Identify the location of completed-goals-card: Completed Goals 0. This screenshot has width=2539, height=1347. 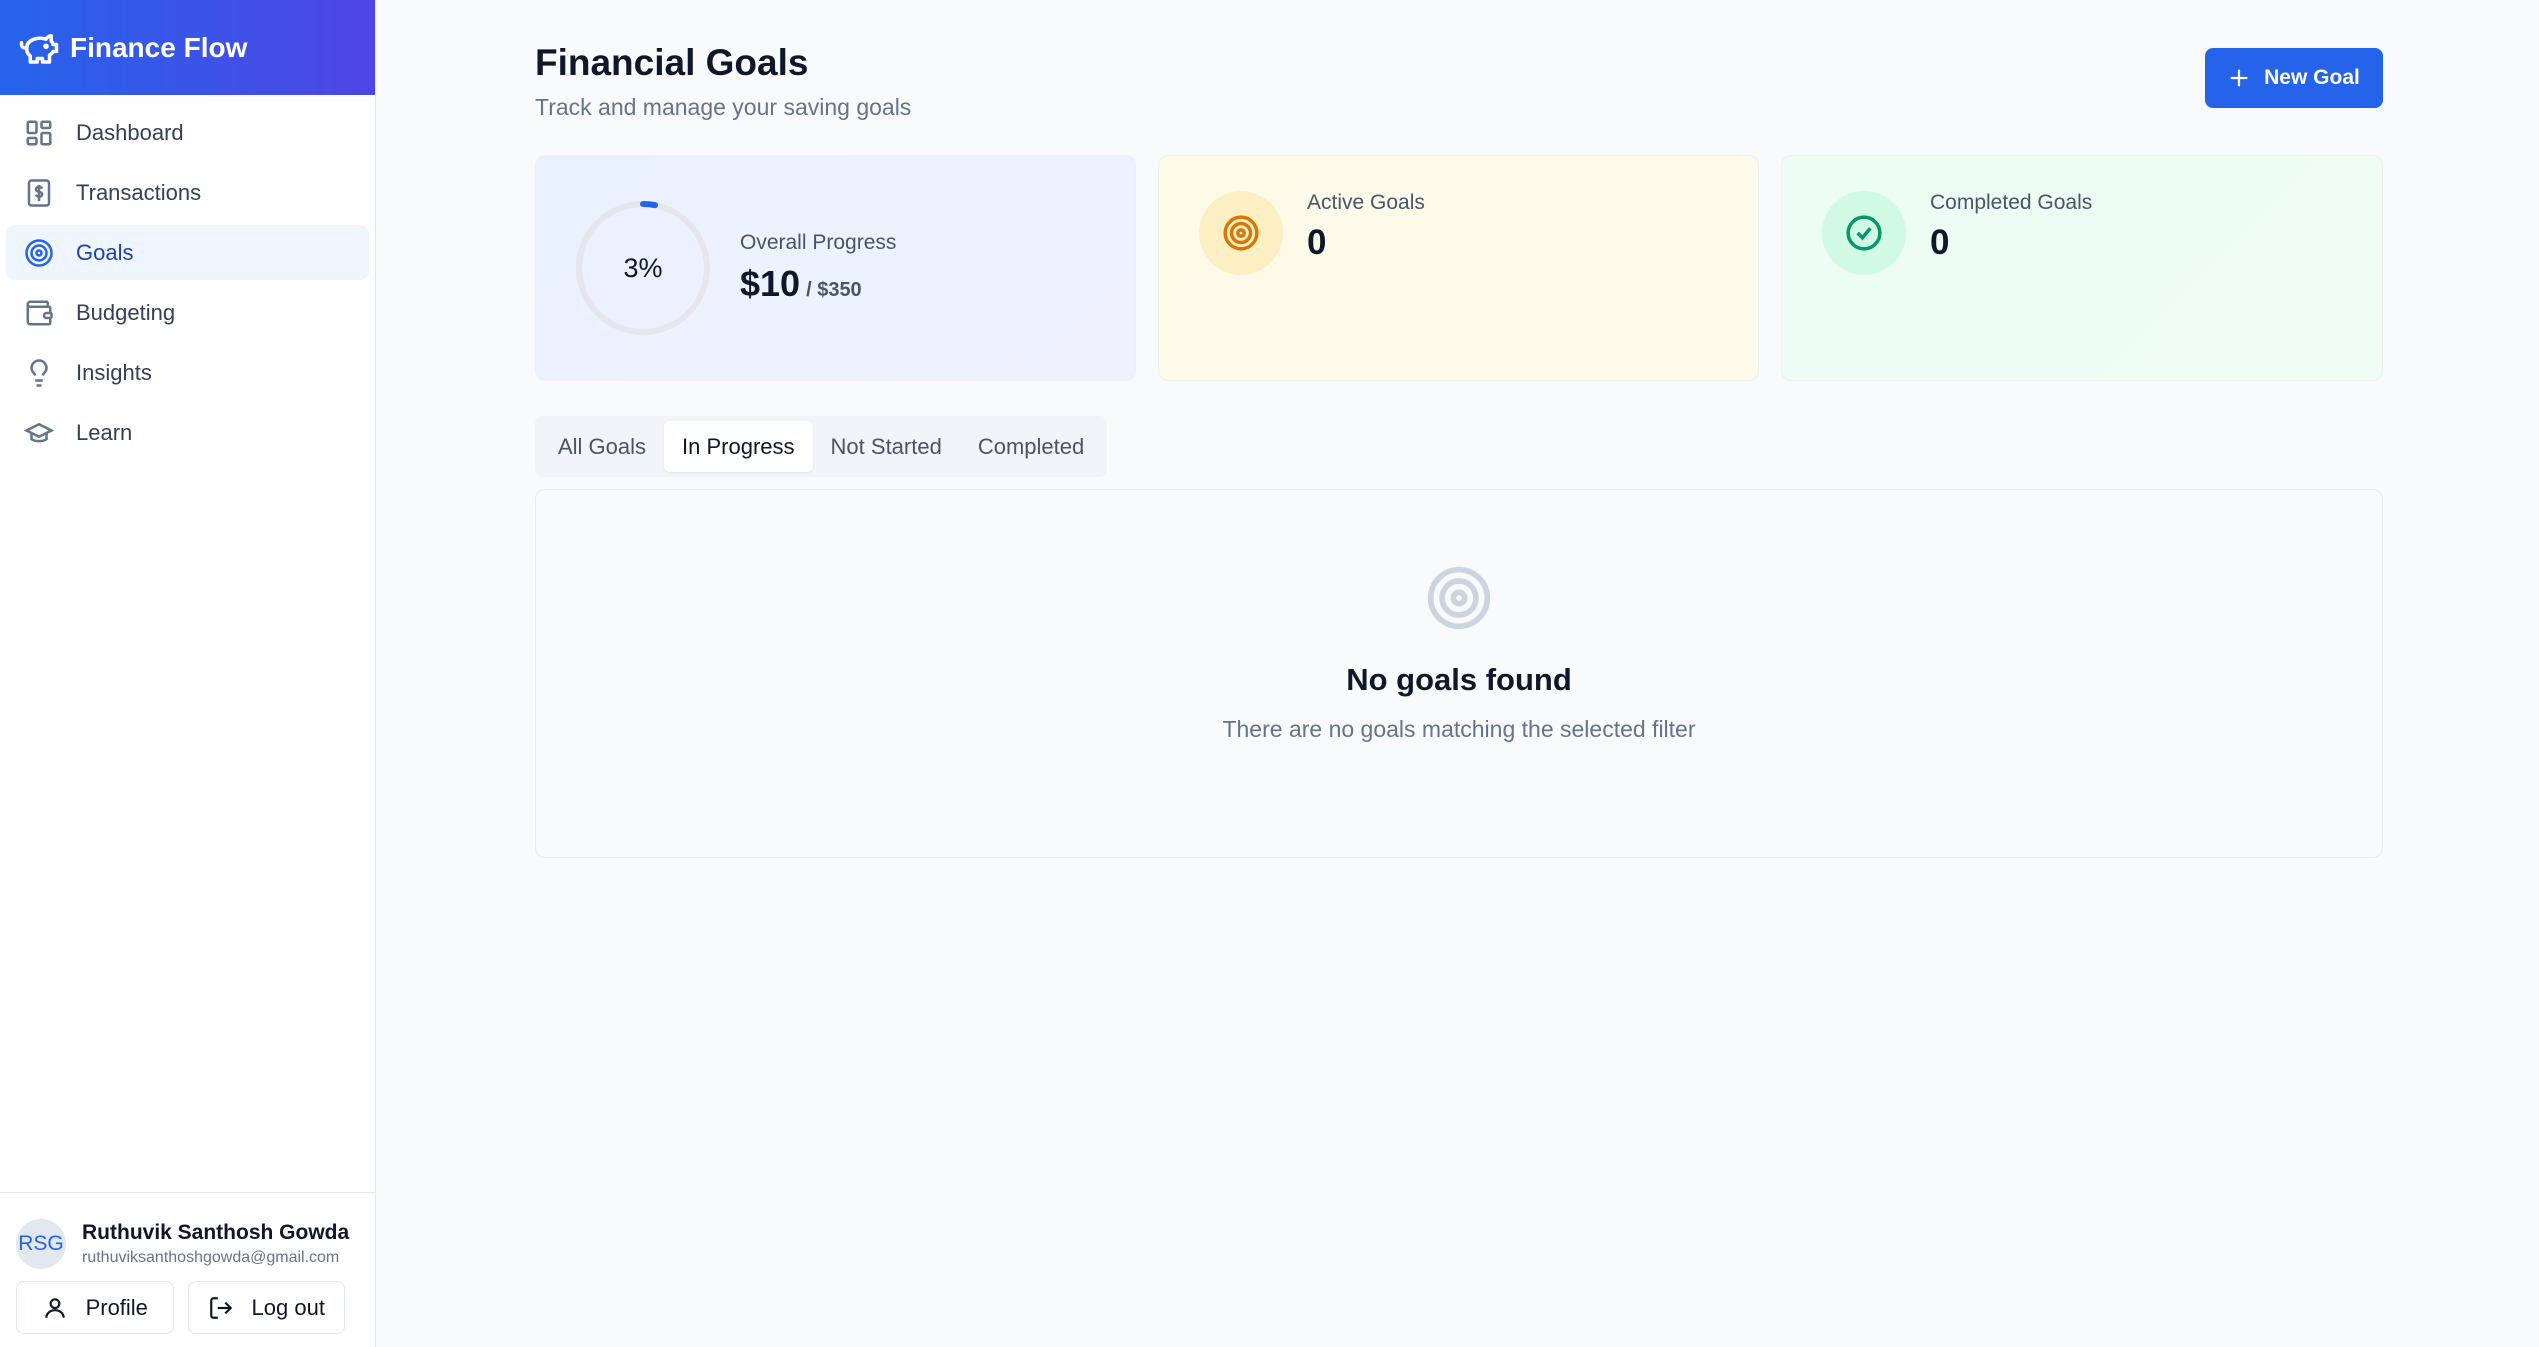
(2082, 268).